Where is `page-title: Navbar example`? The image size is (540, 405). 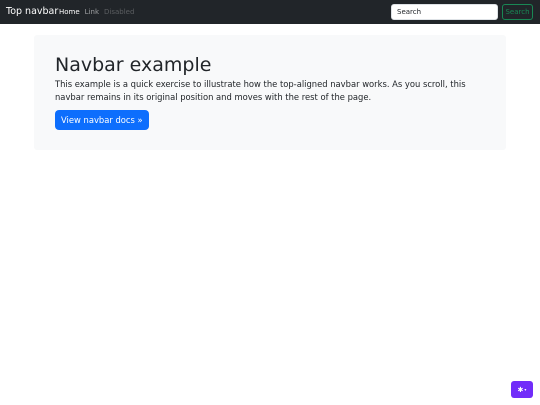 page-title: Navbar example is located at coordinates (133, 65).